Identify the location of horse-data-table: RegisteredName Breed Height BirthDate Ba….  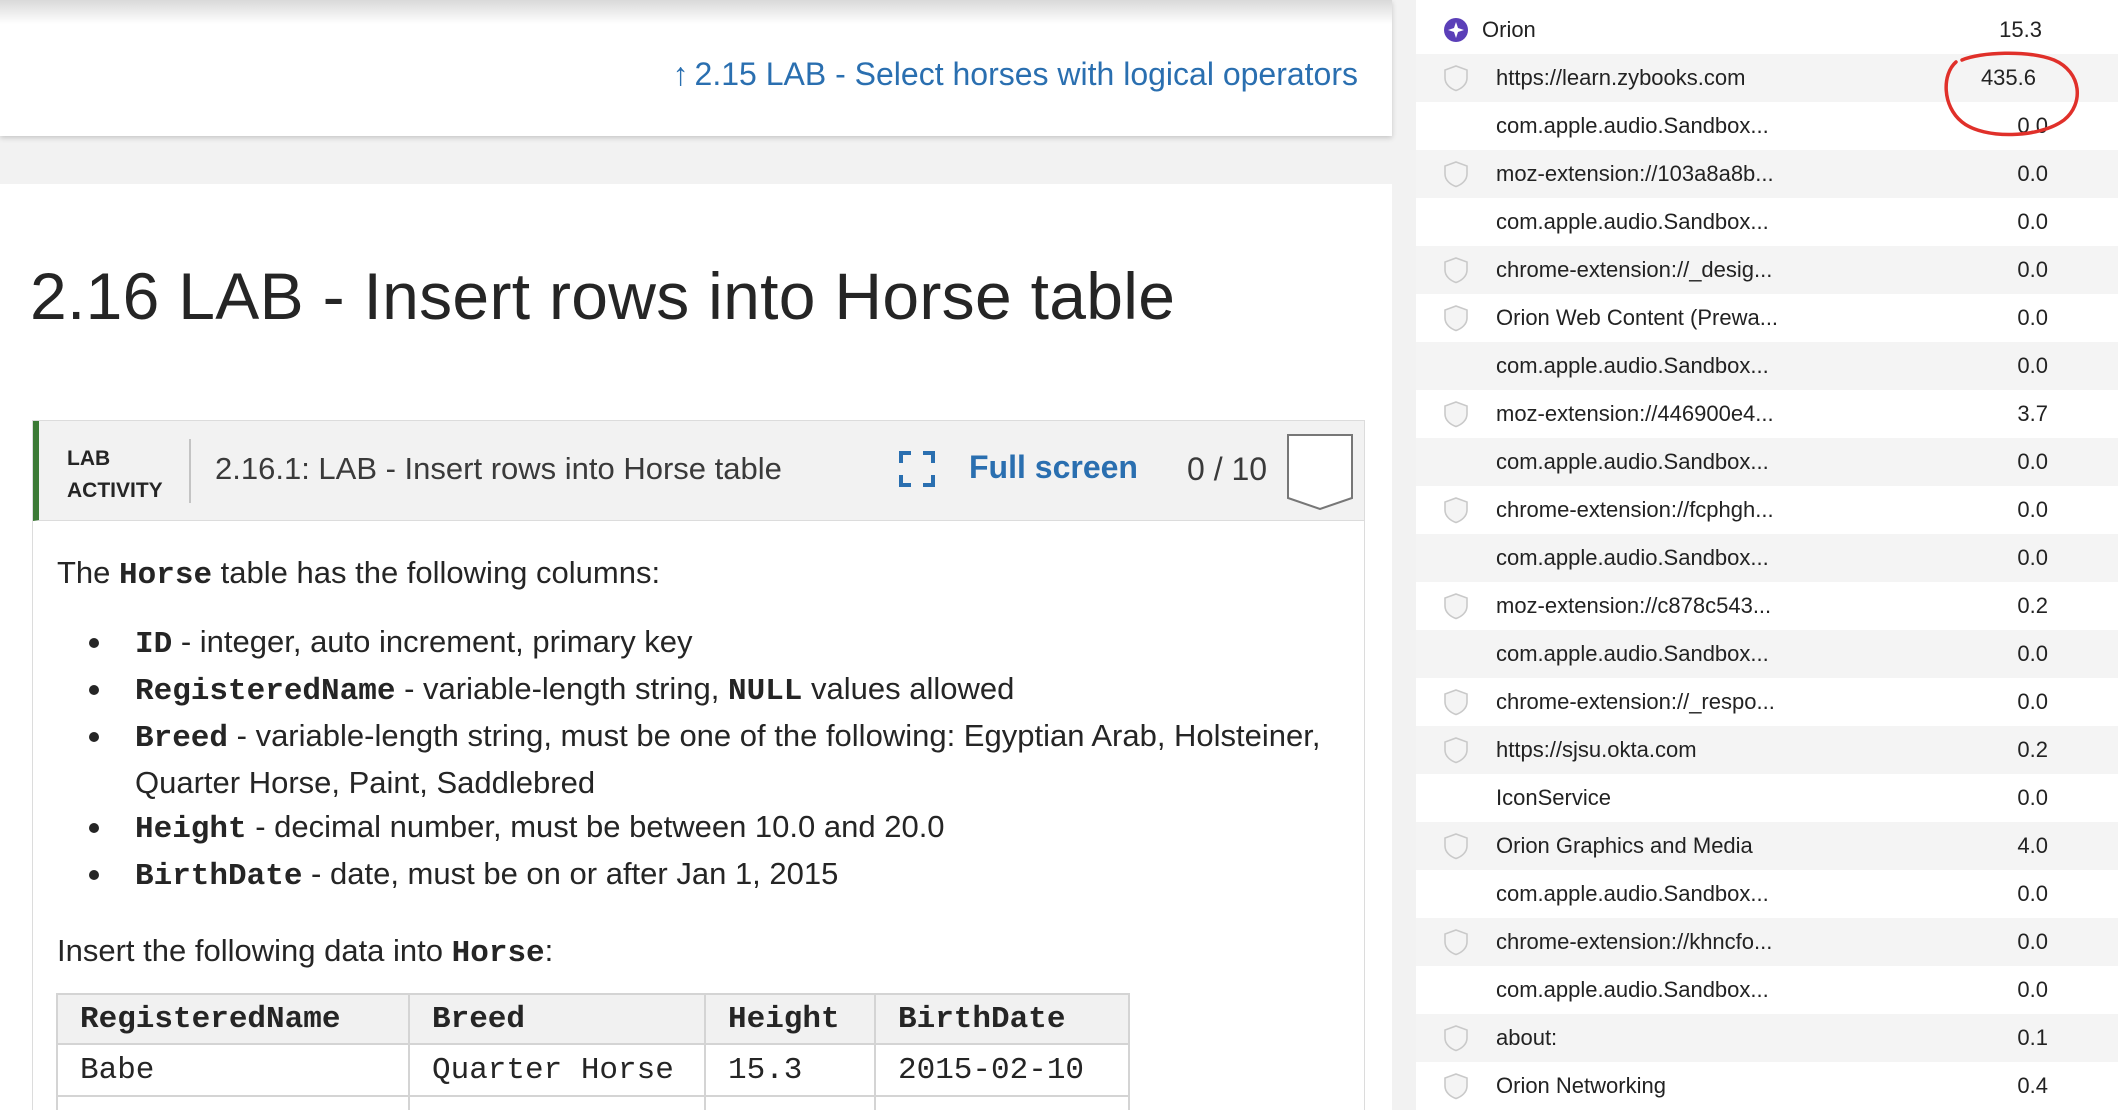
(593, 1051).